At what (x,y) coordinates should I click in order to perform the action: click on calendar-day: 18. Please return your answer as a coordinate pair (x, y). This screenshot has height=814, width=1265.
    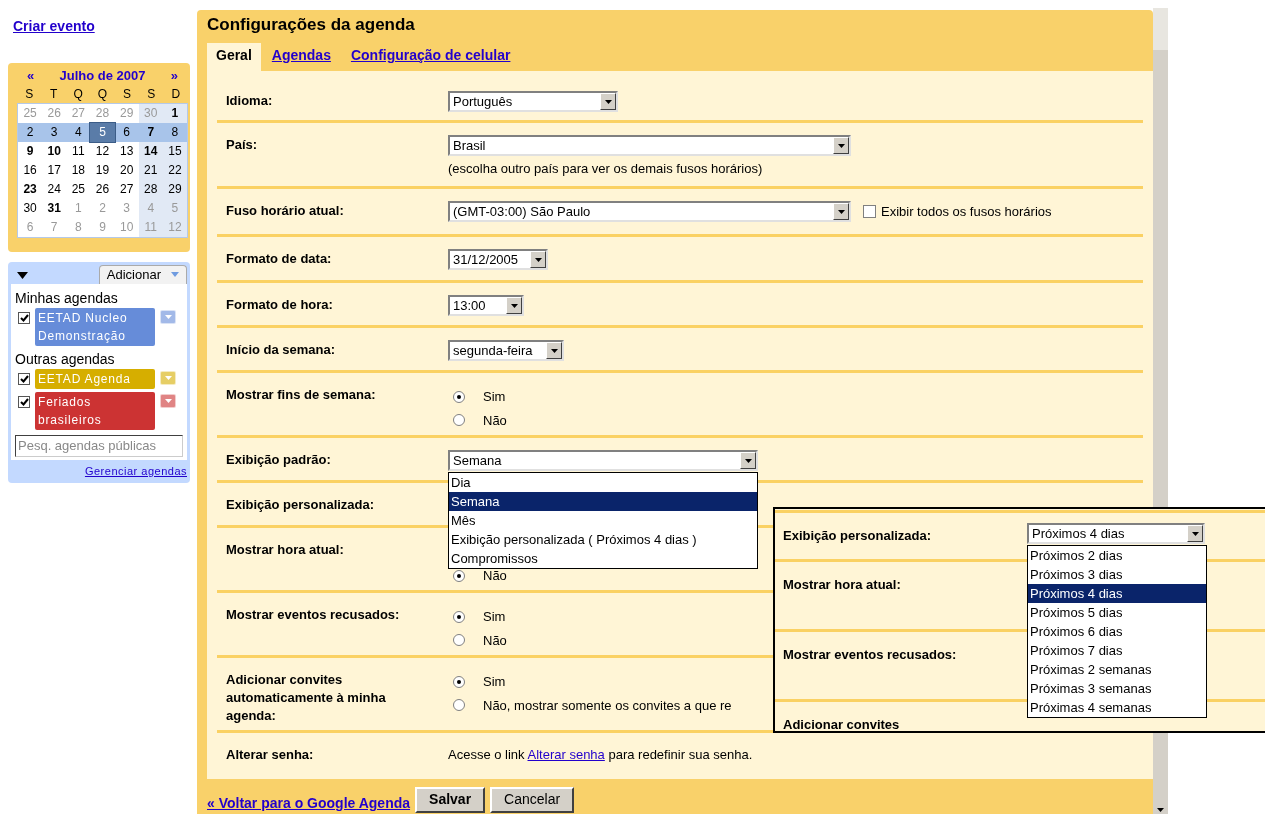
    Looking at the image, I should click on (78, 170).